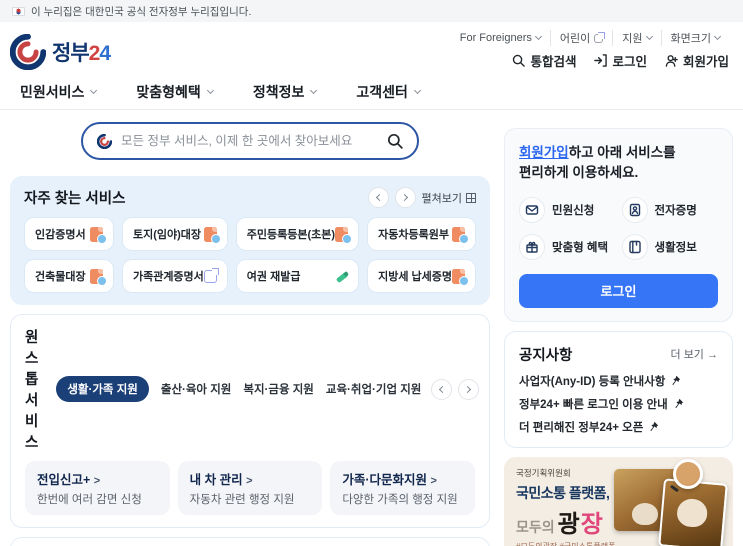  Describe the element at coordinates (388, 92) in the screenshot. I see `nav-customer-center: 고객센터` at that location.